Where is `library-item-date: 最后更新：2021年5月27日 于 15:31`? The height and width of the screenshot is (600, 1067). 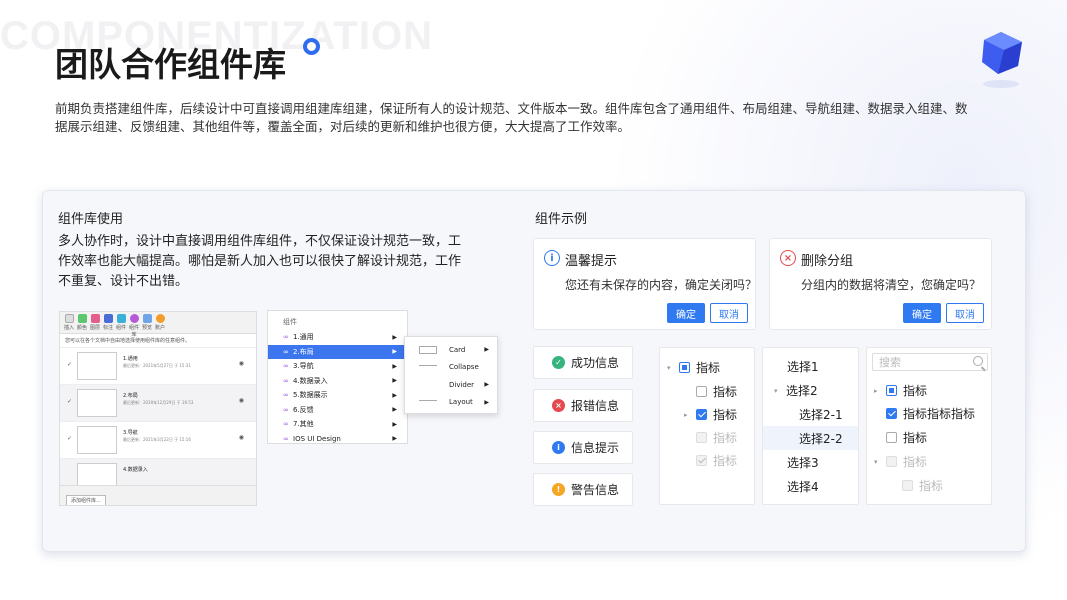
library-item-date: 最后更新：2021年5月27日 于 15:31 is located at coordinates (157, 365).